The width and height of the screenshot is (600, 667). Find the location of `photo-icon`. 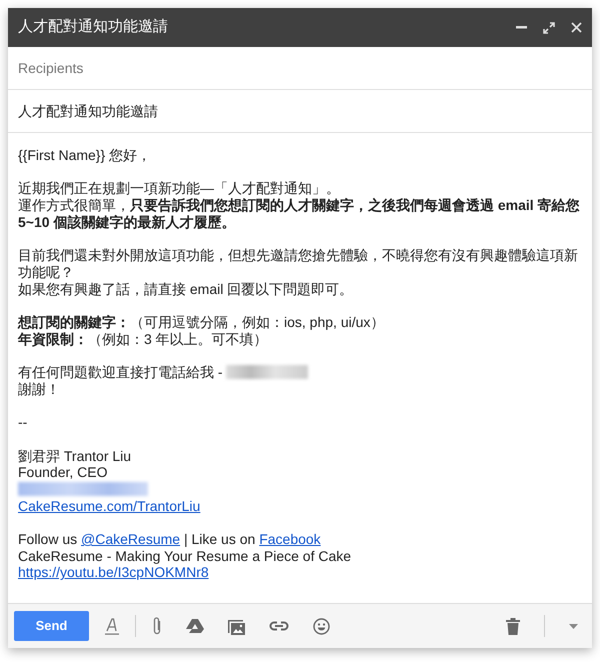

photo-icon is located at coordinates (236, 626).